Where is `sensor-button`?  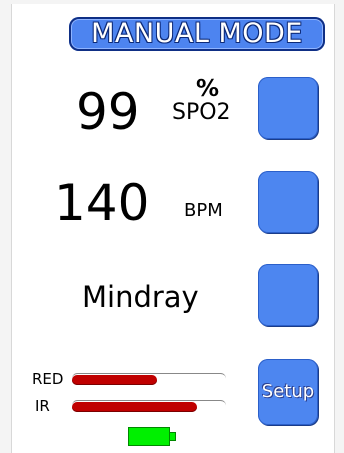
sensor-button is located at coordinates (288, 295).